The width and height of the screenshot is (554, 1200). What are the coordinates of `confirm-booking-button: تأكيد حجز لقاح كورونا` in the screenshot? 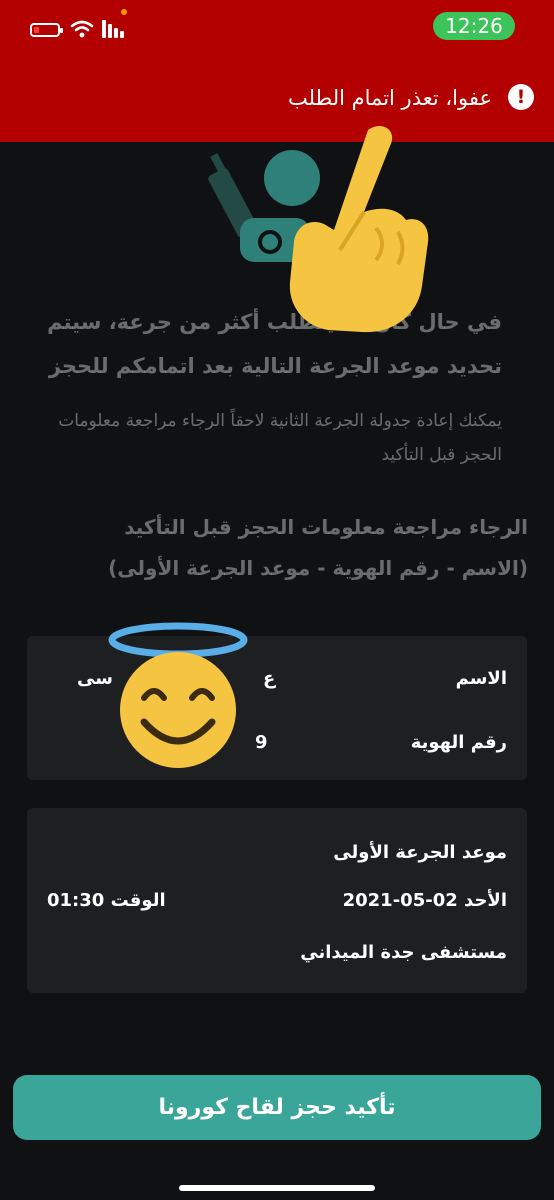 It's located at (277, 1107).